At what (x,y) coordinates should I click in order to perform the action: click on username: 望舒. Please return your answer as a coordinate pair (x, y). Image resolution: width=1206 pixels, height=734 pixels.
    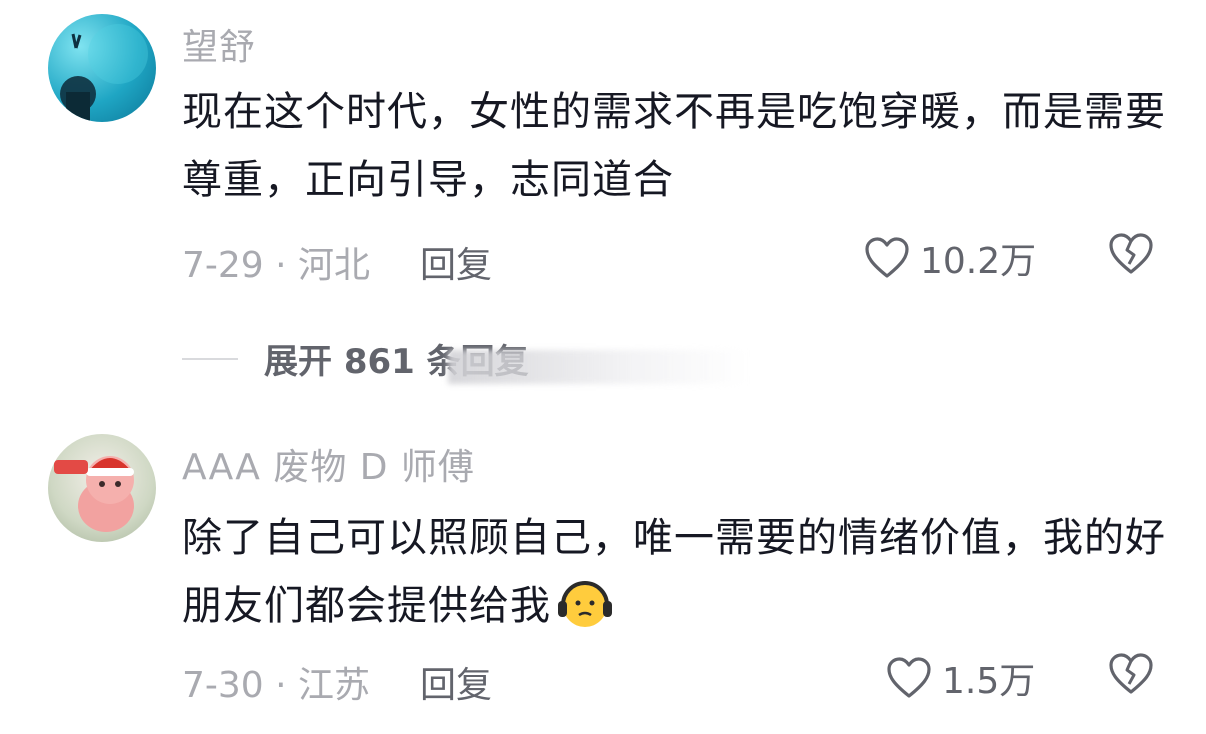
    Looking at the image, I should click on (219, 44).